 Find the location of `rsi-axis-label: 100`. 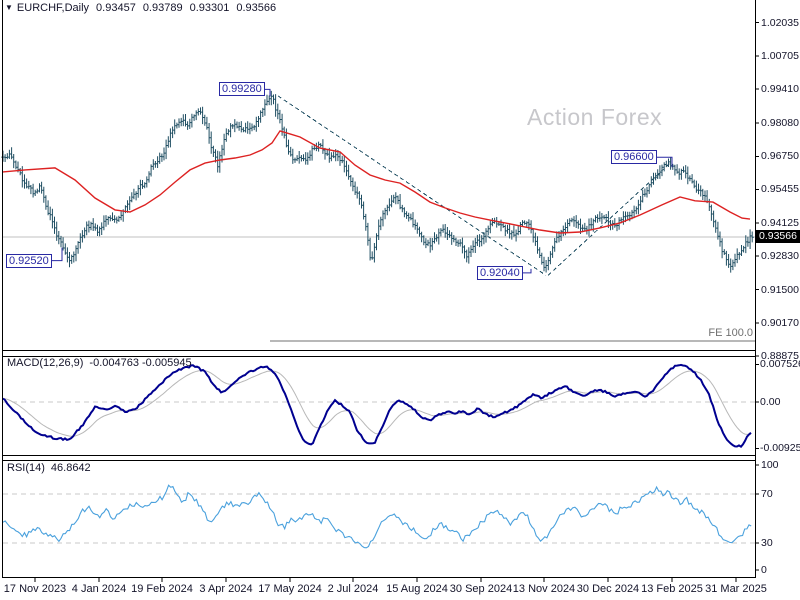

rsi-axis-label: 100 is located at coordinates (770, 465).